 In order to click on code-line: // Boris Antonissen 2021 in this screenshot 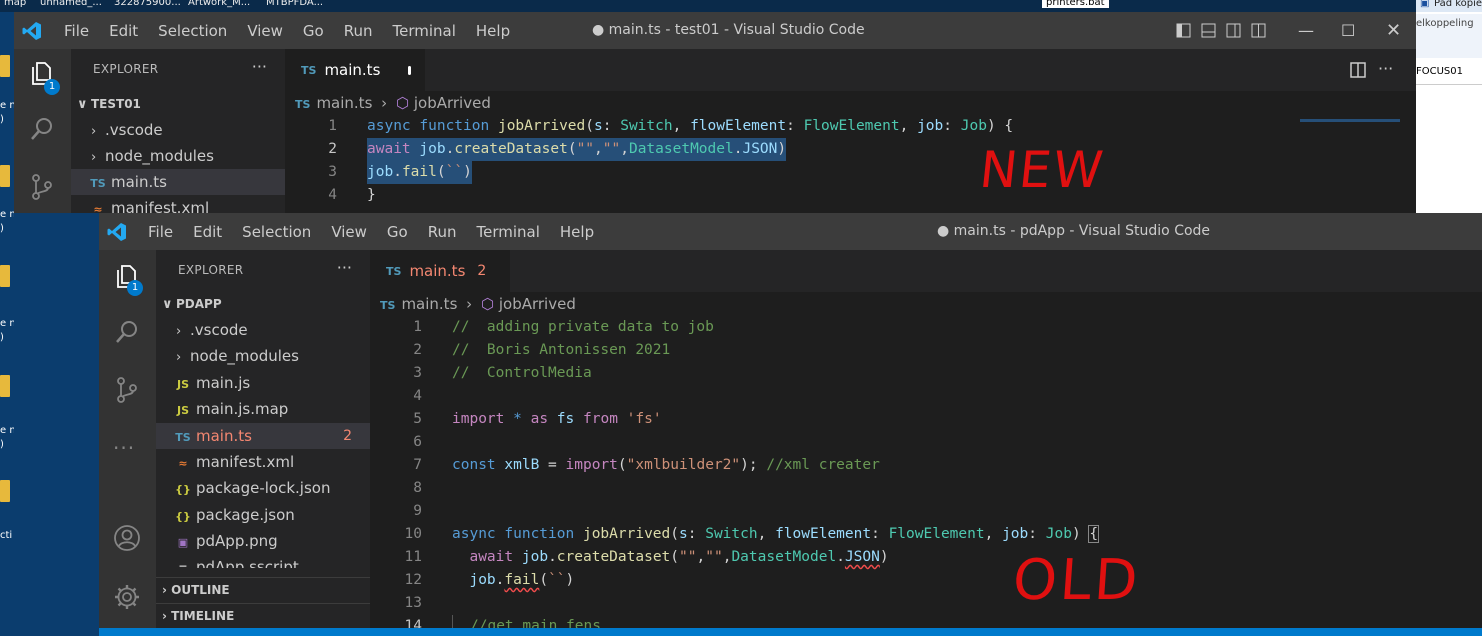, I will do `click(561, 350)`.